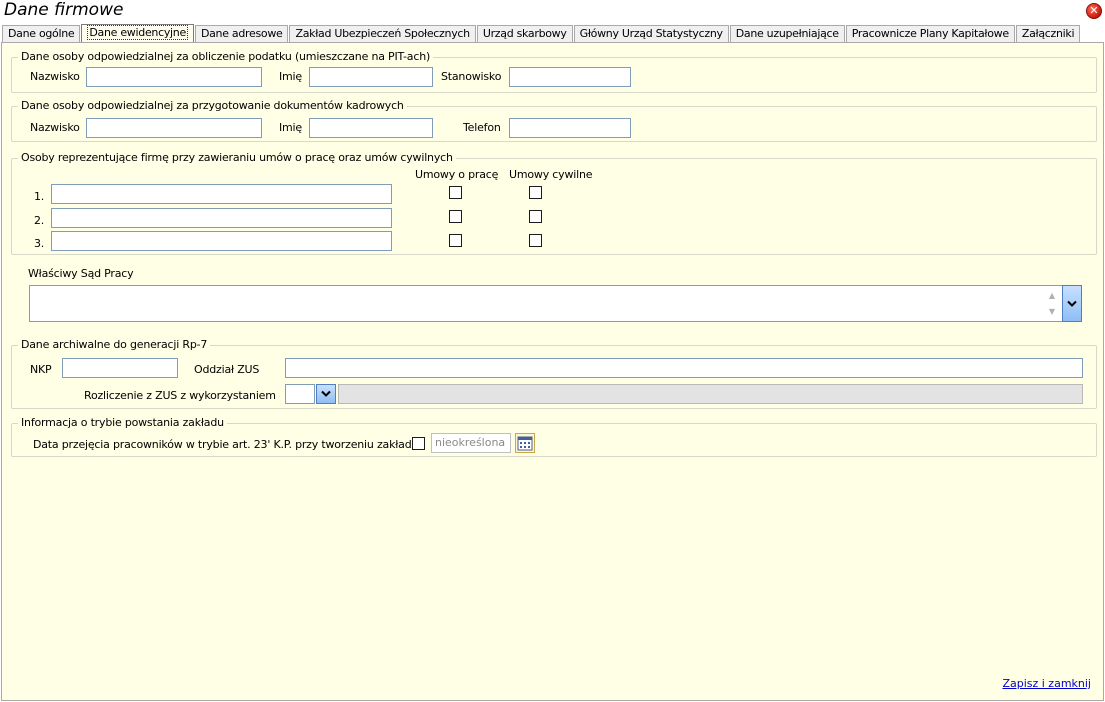 The image size is (1105, 702). I want to click on tab-dane-uzupelniajace: Dane uzupełniające, so click(787, 33).